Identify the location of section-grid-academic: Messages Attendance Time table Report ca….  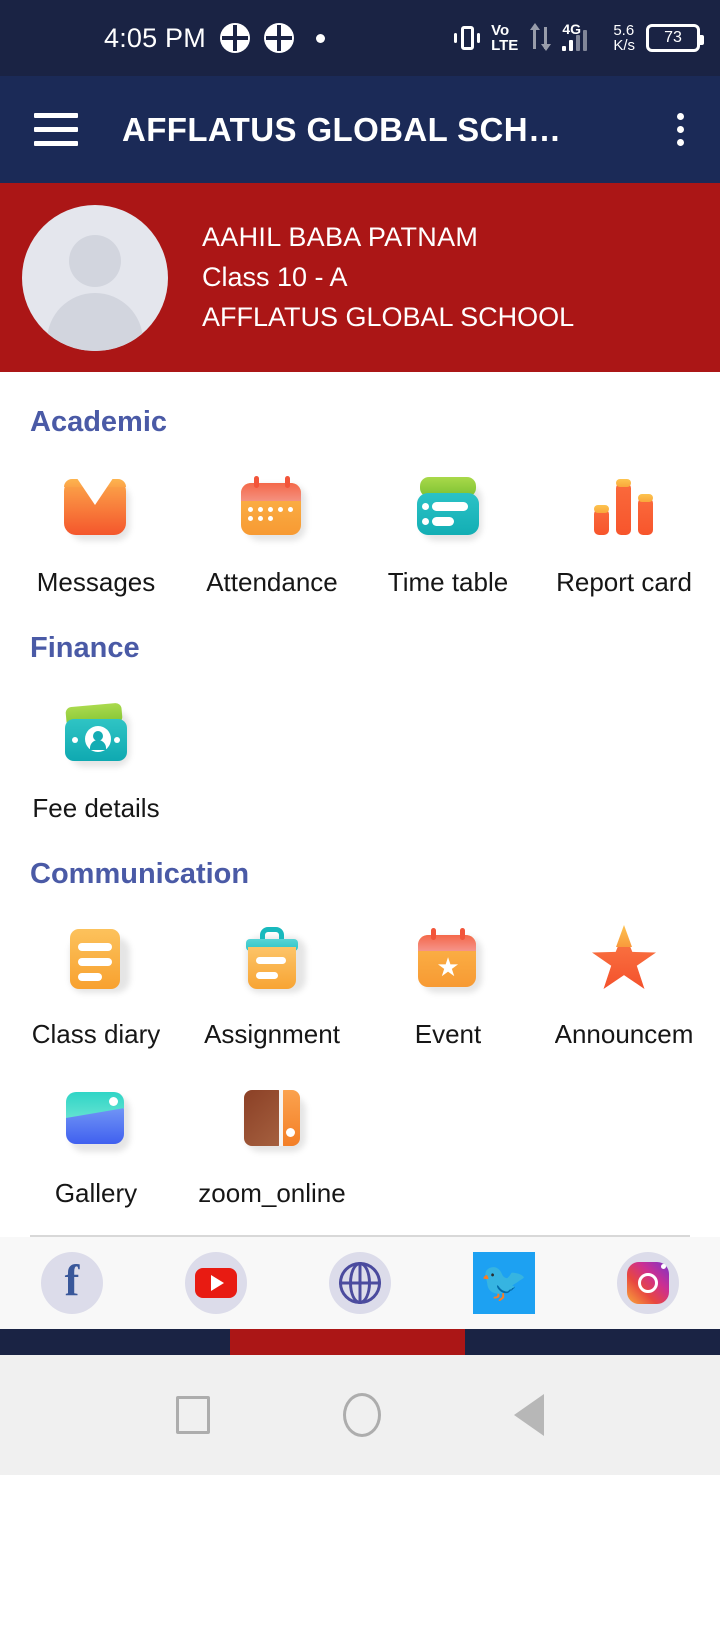
(360, 518).